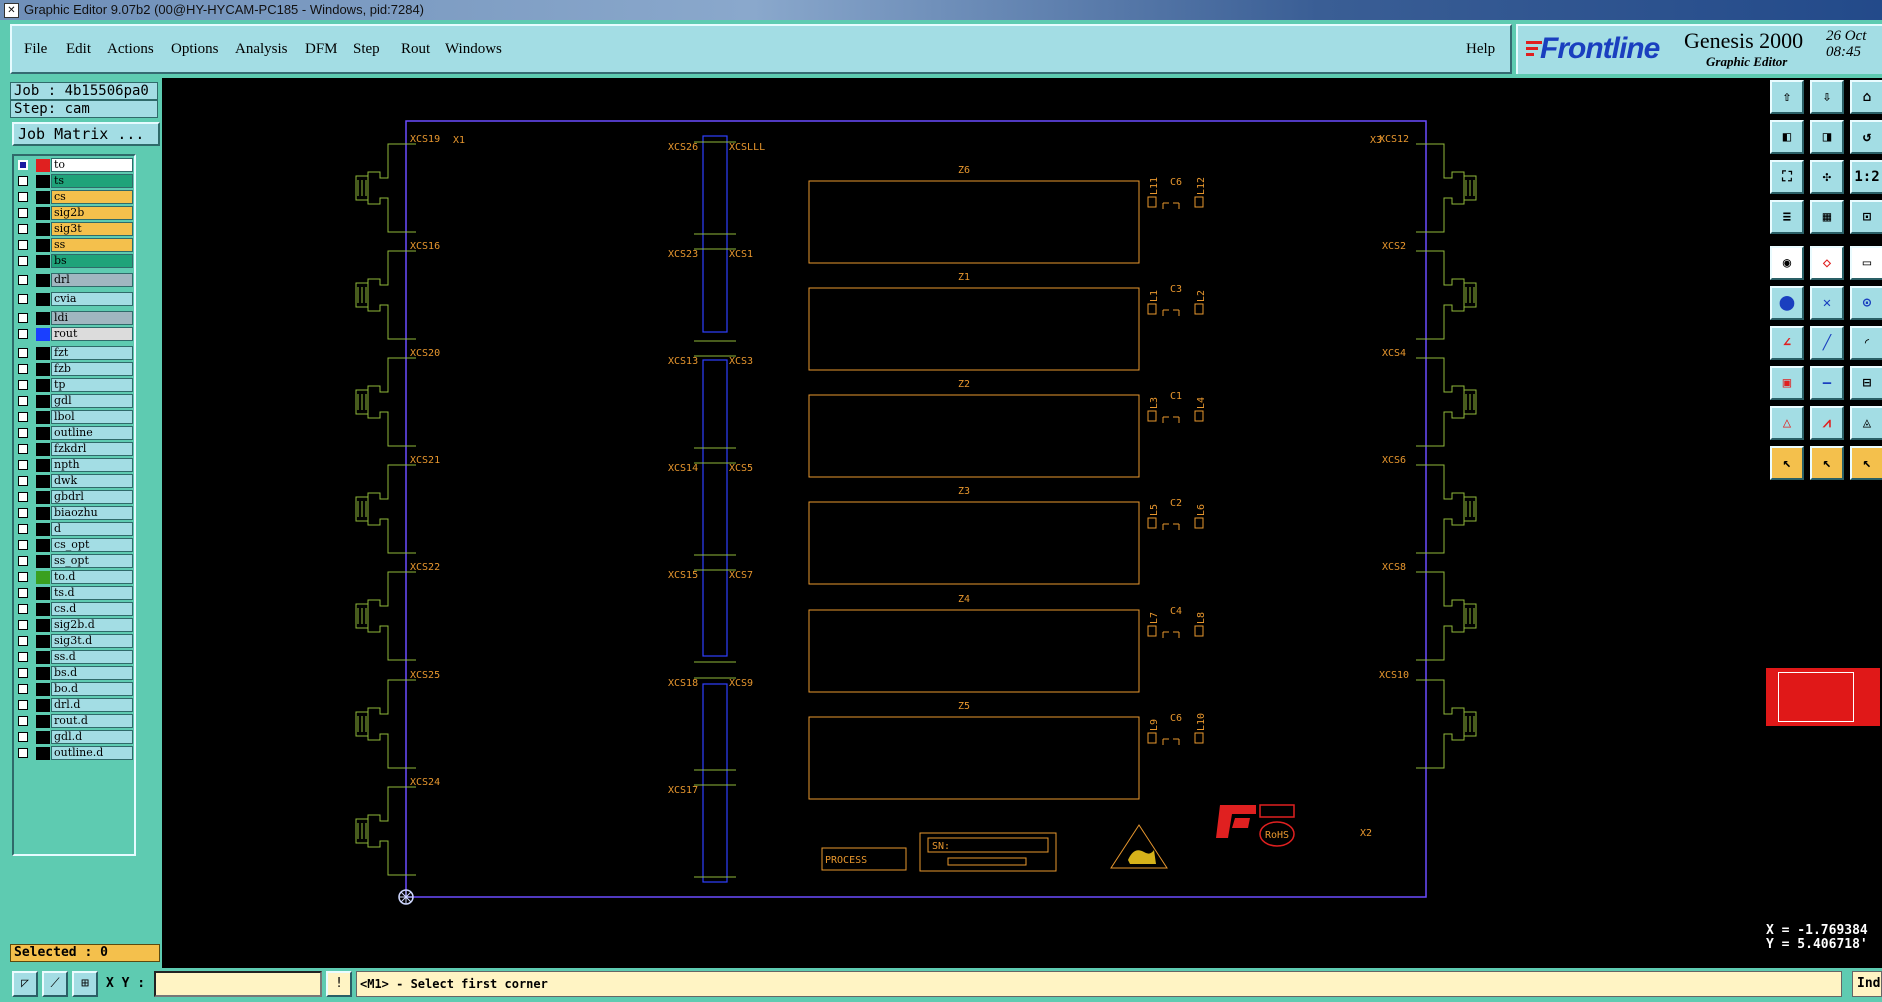 This screenshot has width=1882, height=1002. What do you see at coordinates (92, 433) in the screenshot?
I see `layer-name: outline` at bounding box center [92, 433].